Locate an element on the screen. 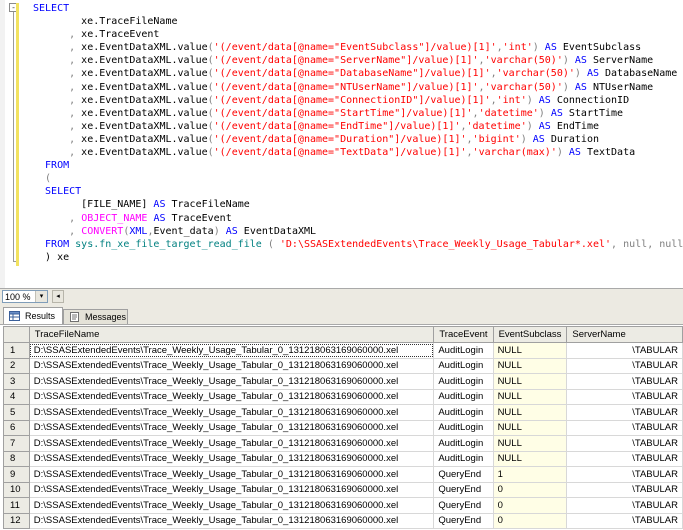 This screenshot has height=530, width=683. corner-cell is located at coordinates (16, 334).